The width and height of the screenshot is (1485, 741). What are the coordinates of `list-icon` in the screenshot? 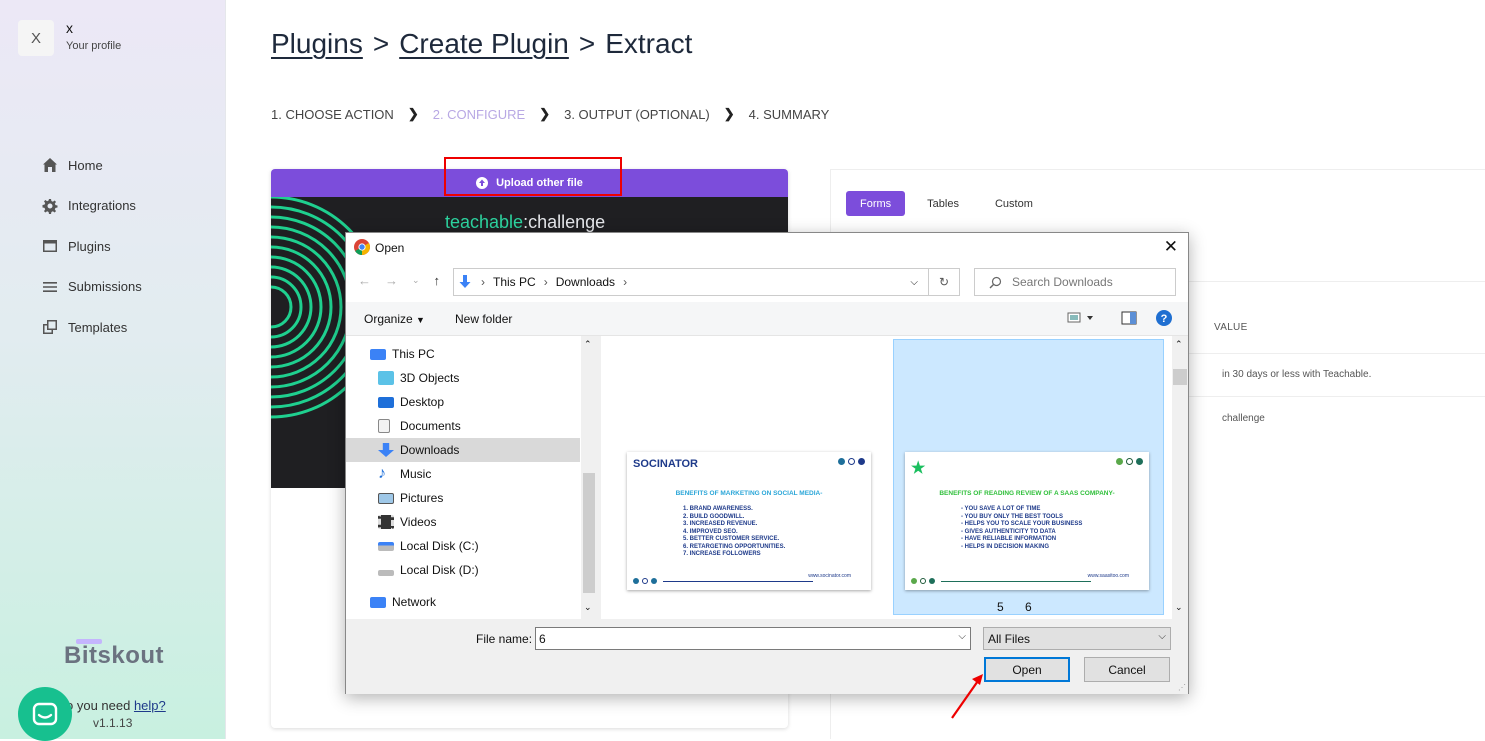 It's located at (50, 286).